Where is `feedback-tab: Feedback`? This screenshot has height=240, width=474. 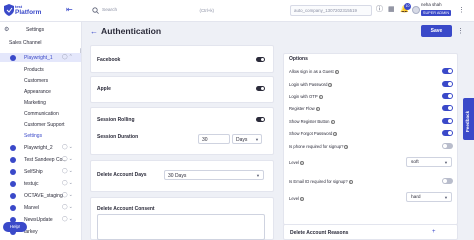
feedback-tab: Feedback is located at coordinates (468, 119).